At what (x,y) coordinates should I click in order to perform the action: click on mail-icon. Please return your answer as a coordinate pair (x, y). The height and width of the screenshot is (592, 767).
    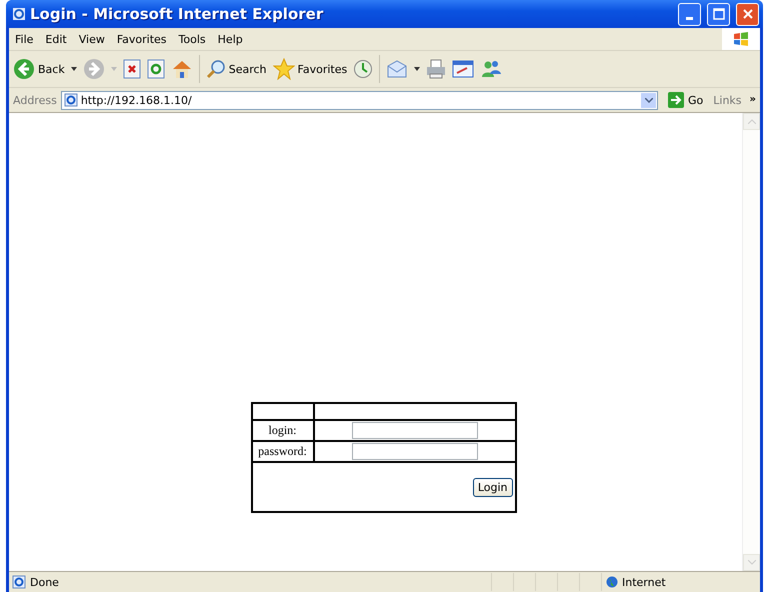
    Looking at the image, I should click on (397, 69).